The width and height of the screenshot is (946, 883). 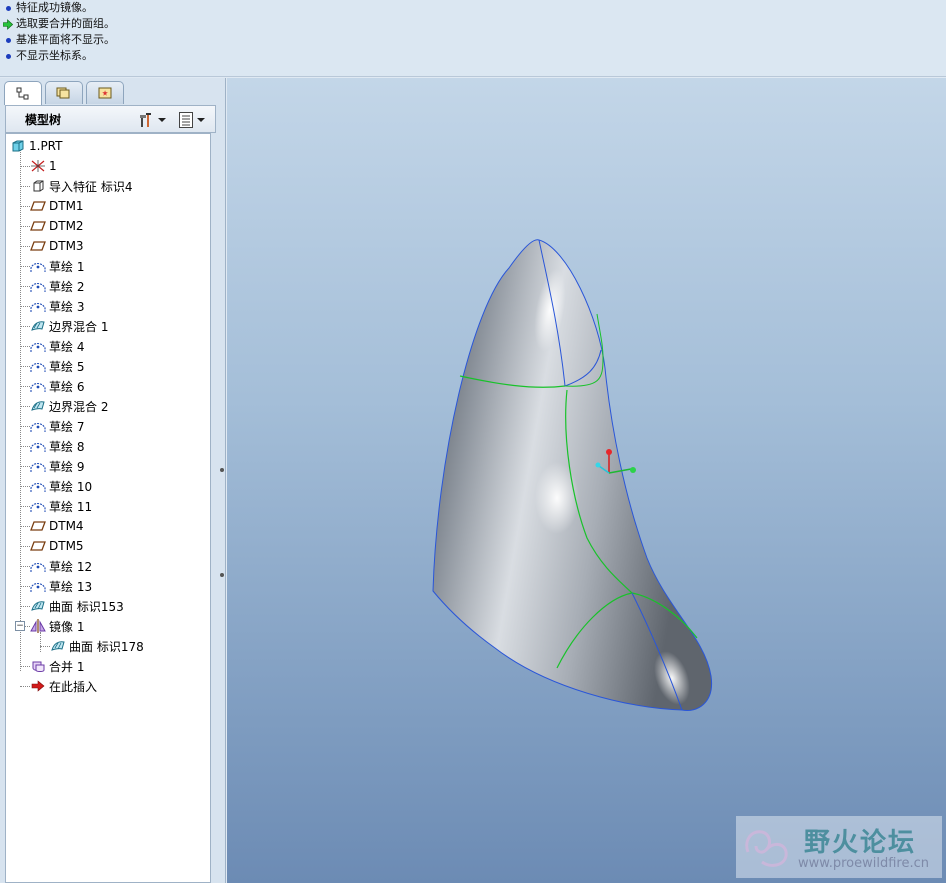 I want to click on tree-item-label: DTM1, so click(x=66, y=206).